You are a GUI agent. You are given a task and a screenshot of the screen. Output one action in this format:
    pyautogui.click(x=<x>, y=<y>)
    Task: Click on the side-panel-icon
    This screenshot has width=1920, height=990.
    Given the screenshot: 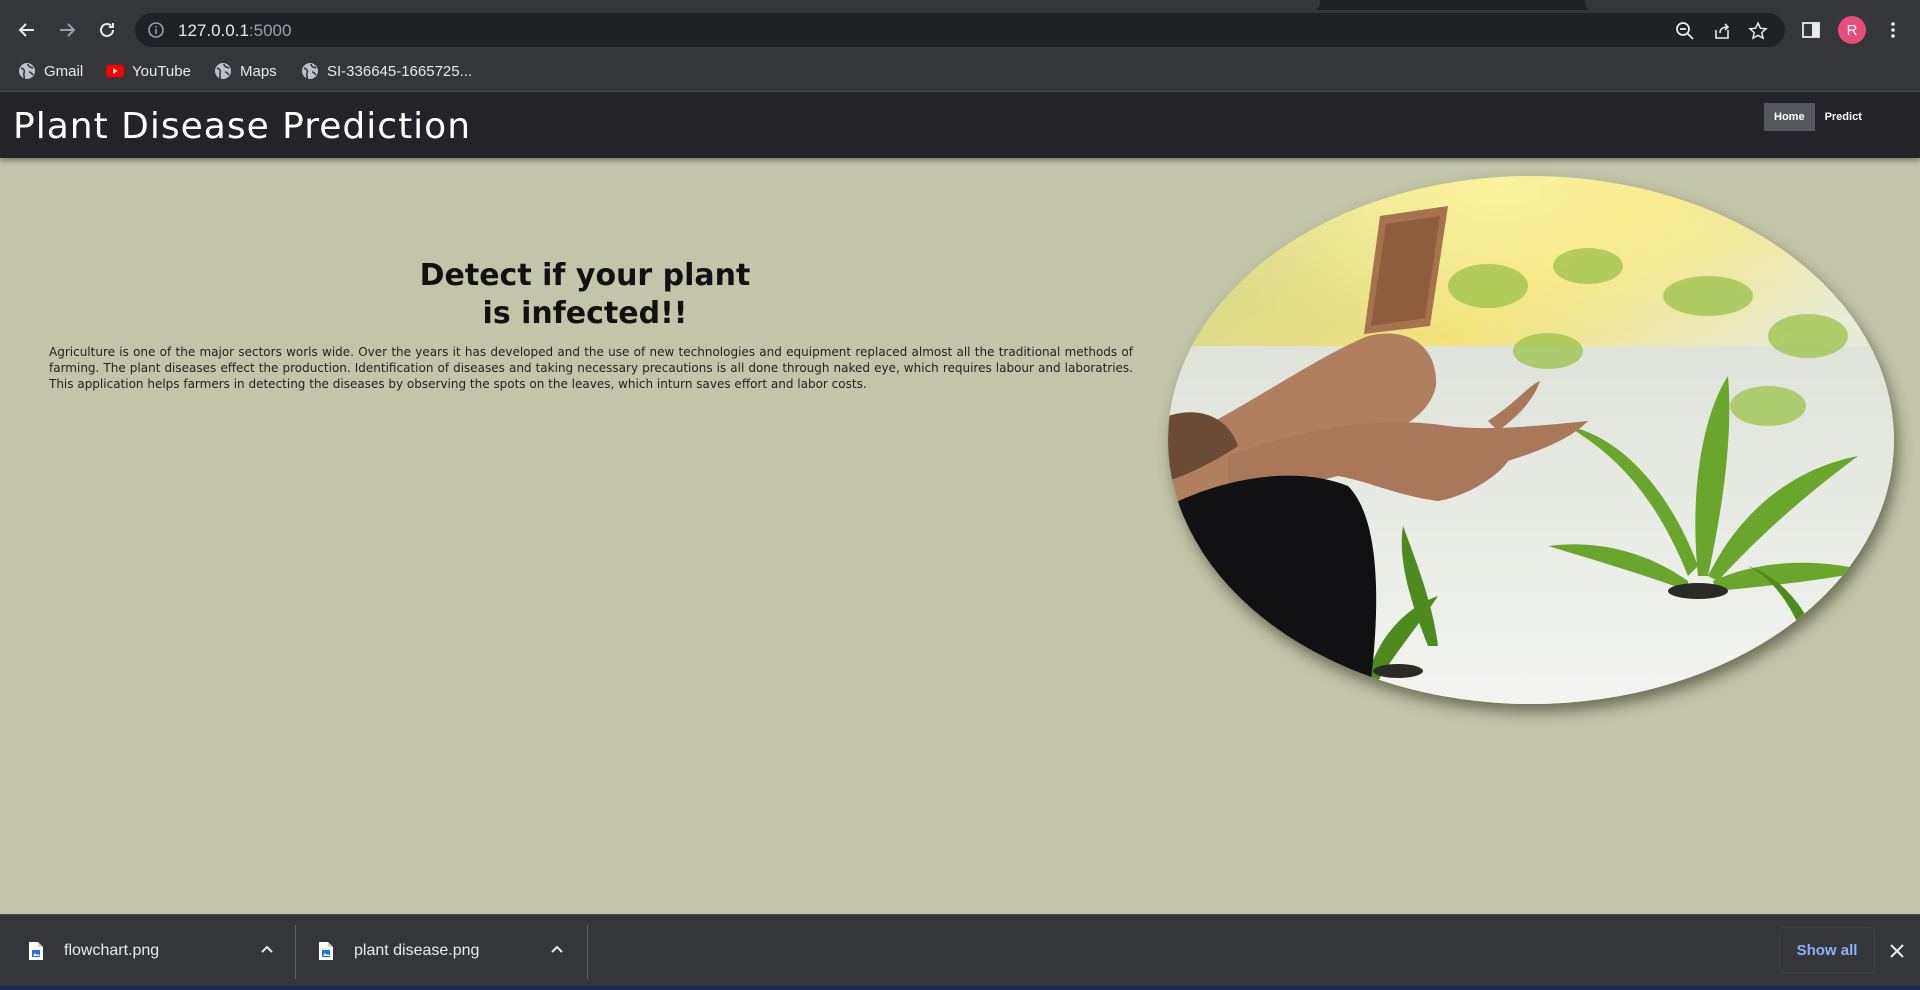 What is the action you would take?
    pyautogui.click(x=1811, y=30)
    